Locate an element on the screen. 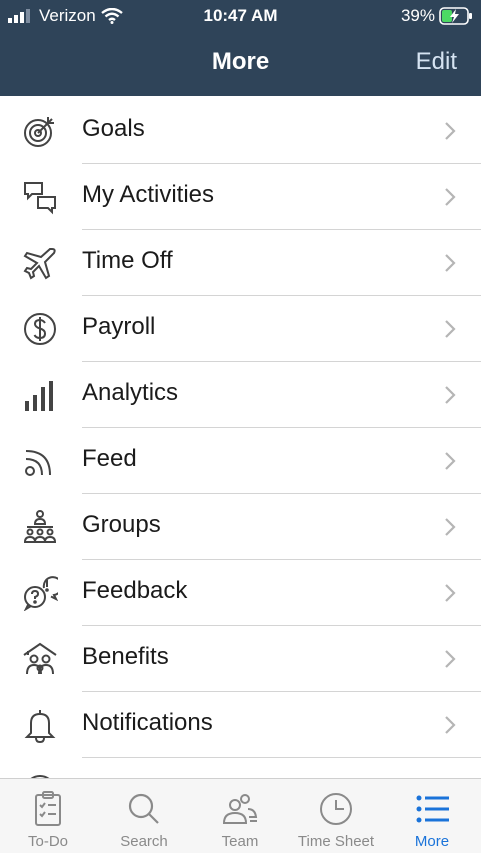  menu-item-label: Notifications is located at coordinates (147, 722).